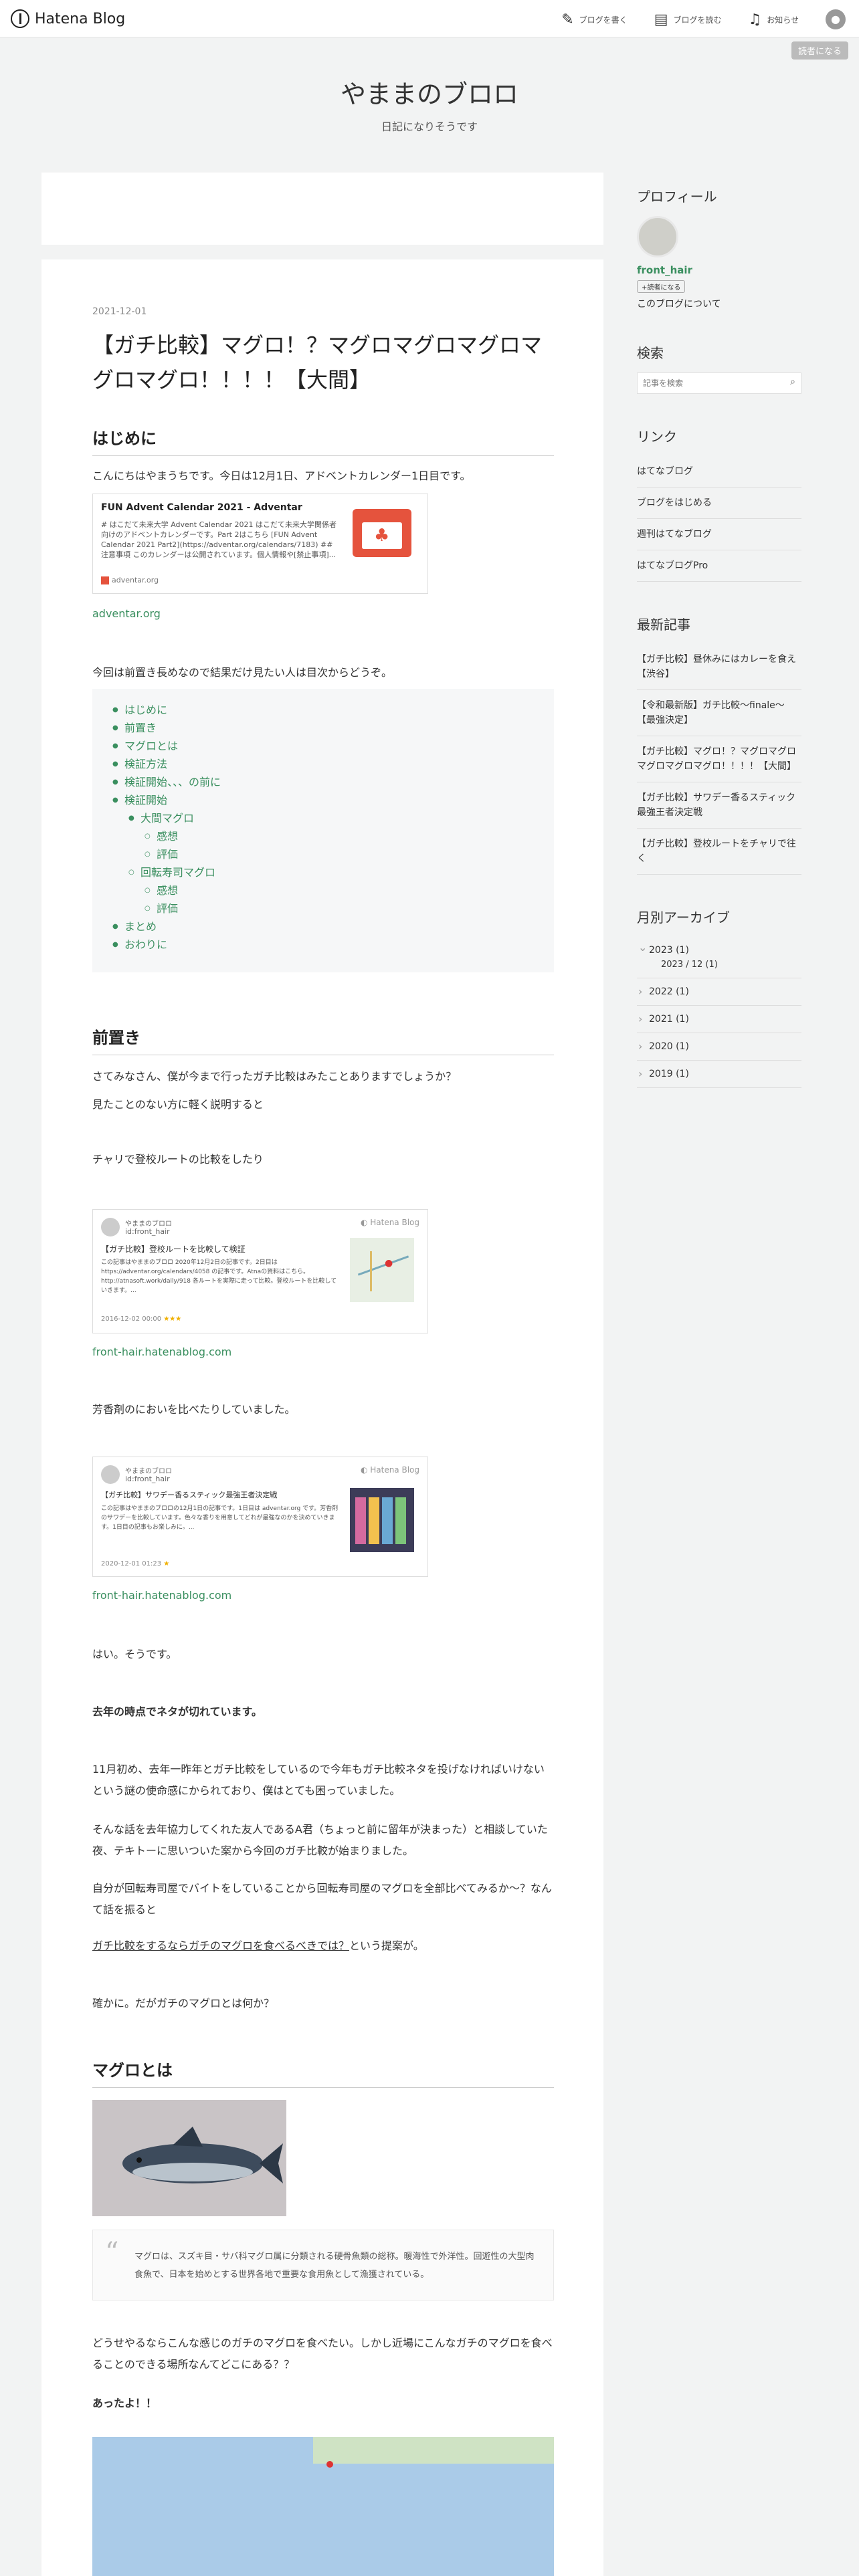 The width and height of the screenshot is (859, 2576). What do you see at coordinates (650, 353) in the screenshot?
I see `search-heading: 検索` at bounding box center [650, 353].